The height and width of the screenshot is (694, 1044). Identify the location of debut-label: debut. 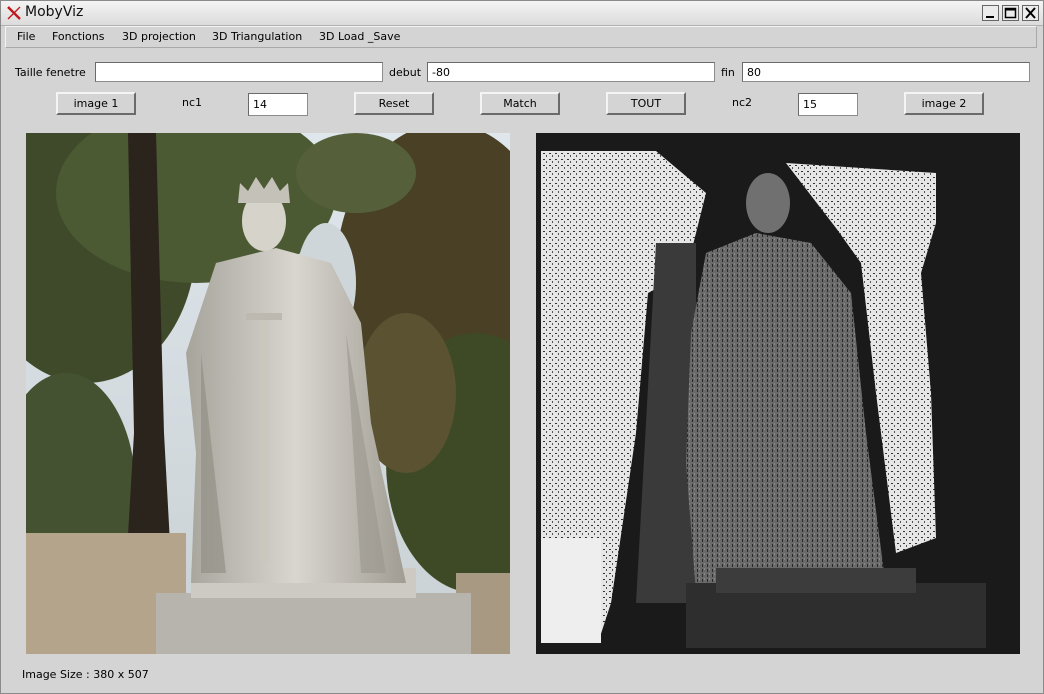
(405, 72).